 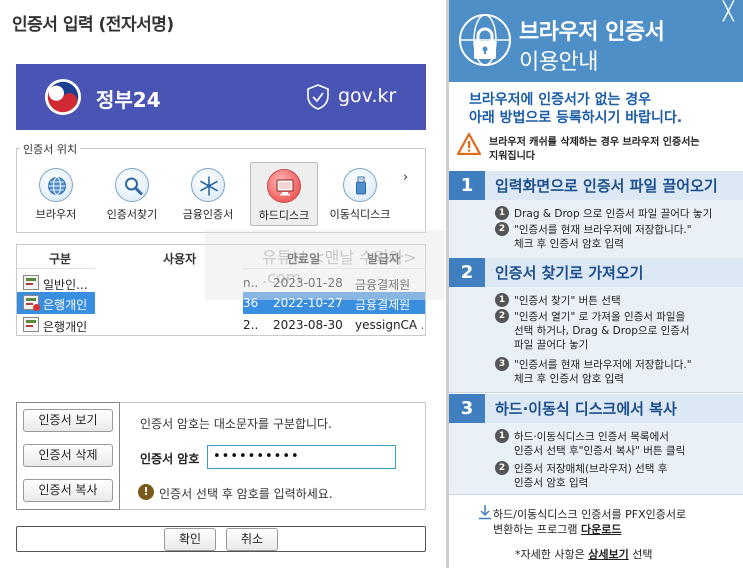 What do you see at coordinates (551, 345) in the screenshot?
I see `step-text: 파일 끌어다 놓기` at bounding box center [551, 345].